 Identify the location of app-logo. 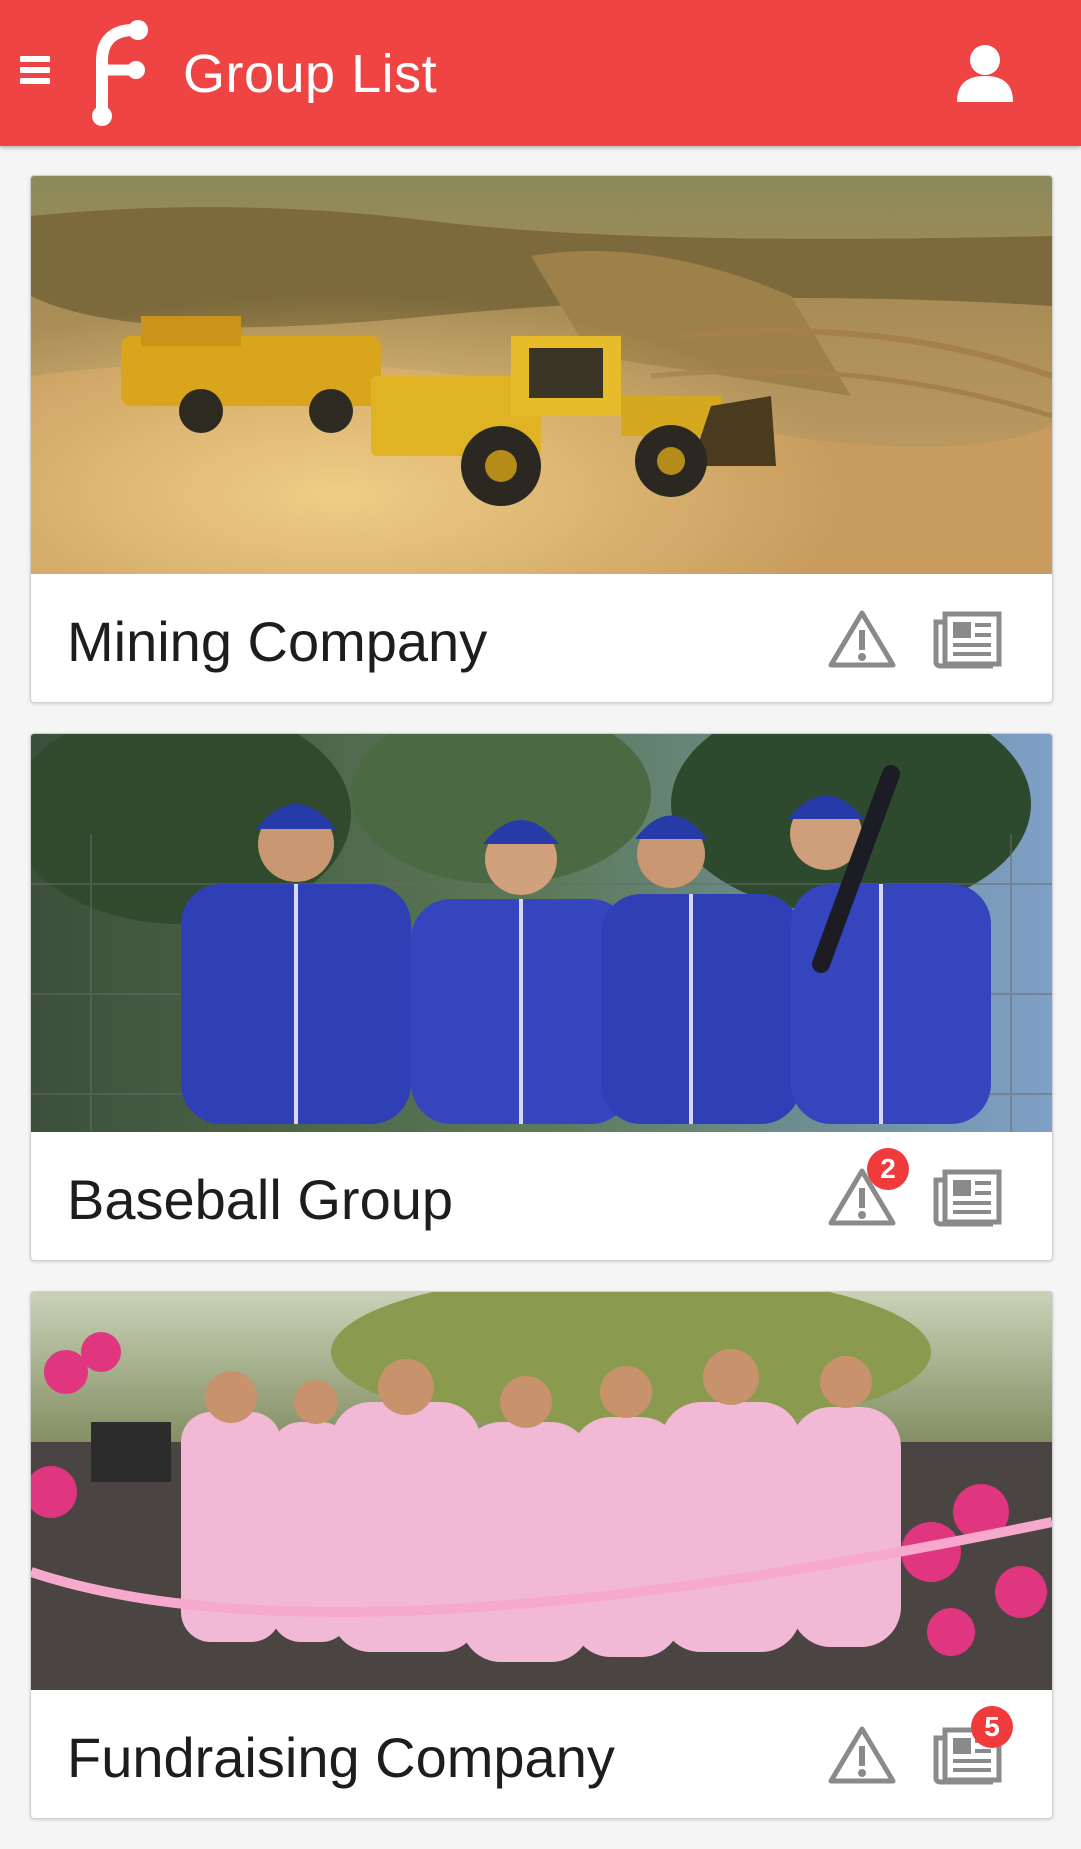
(120, 73).